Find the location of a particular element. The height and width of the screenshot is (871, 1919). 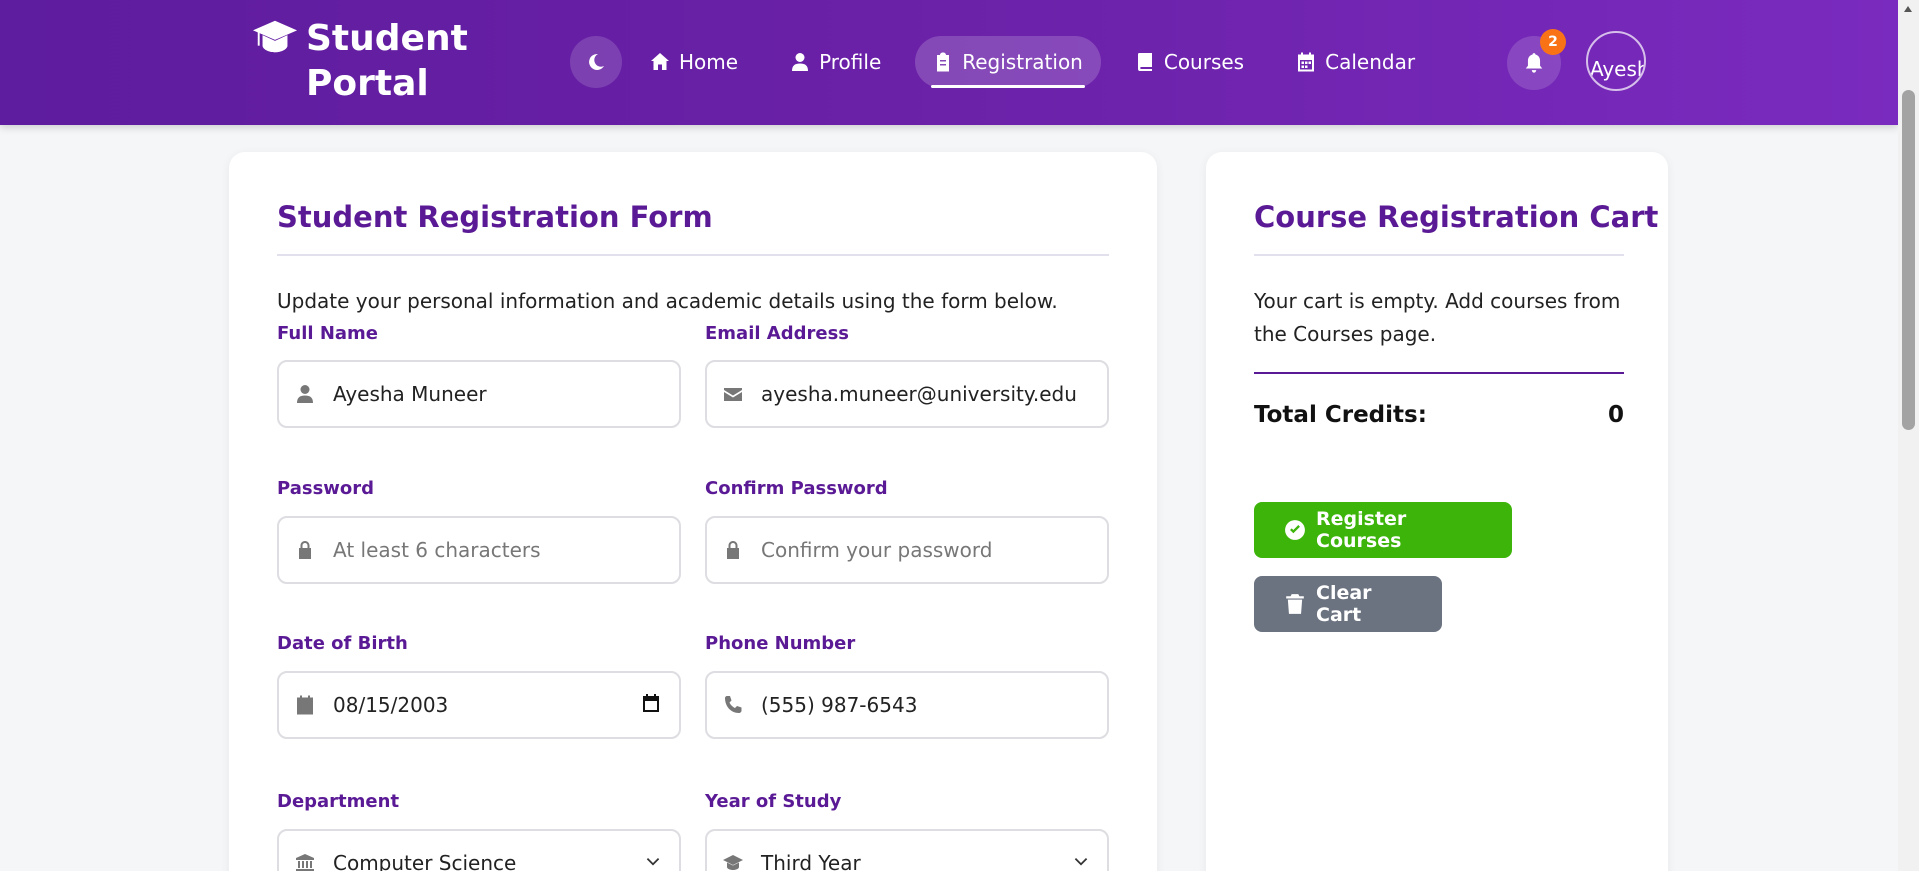

nav-calendar: Calendar is located at coordinates (1355, 62).